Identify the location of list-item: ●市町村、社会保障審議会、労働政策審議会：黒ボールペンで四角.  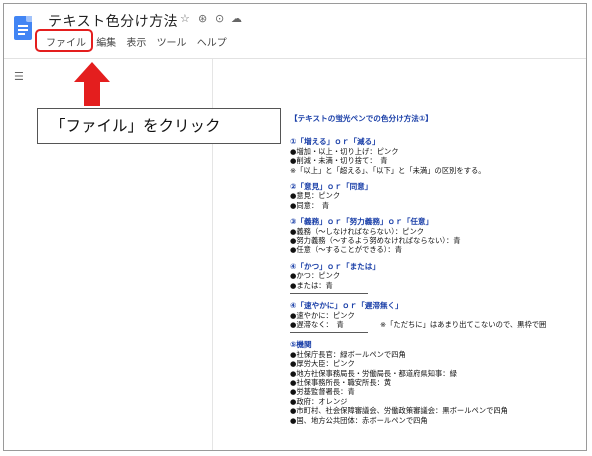
(399, 411).